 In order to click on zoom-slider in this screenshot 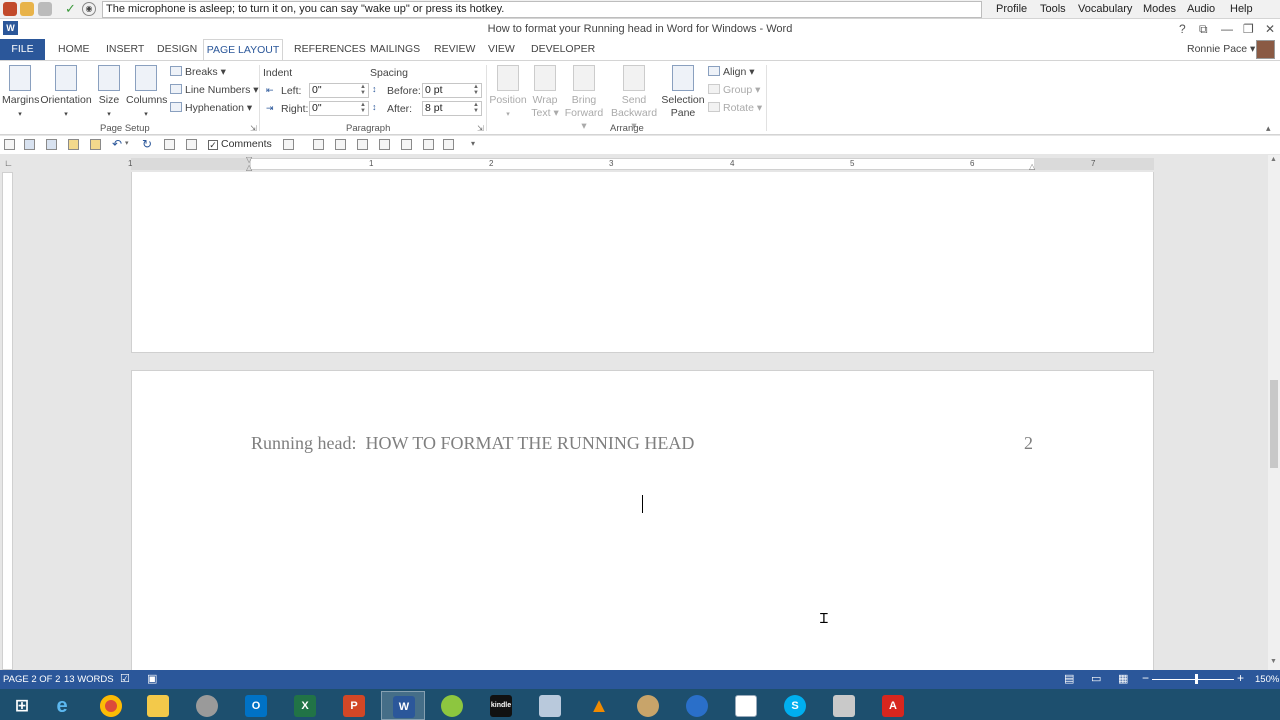, I will do `click(1193, 679)`.